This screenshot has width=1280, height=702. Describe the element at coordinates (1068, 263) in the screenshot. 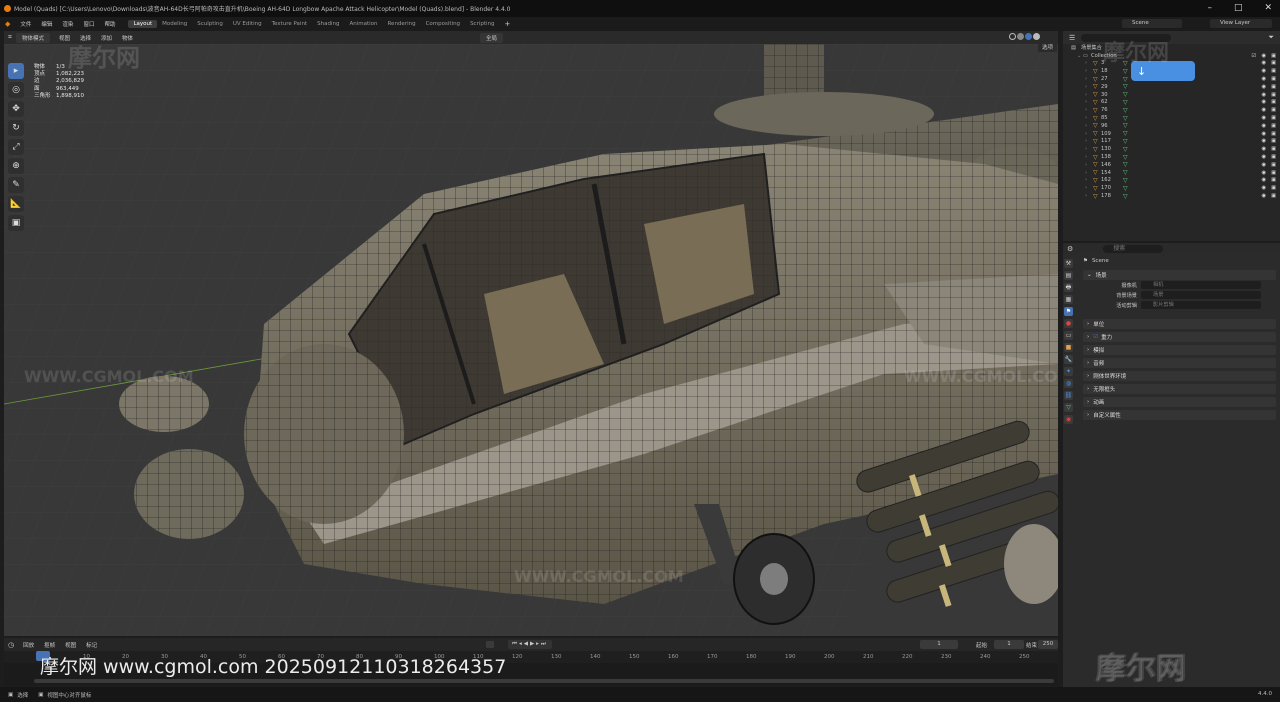

I see `tool-tab-icon: ⚒` at that location.